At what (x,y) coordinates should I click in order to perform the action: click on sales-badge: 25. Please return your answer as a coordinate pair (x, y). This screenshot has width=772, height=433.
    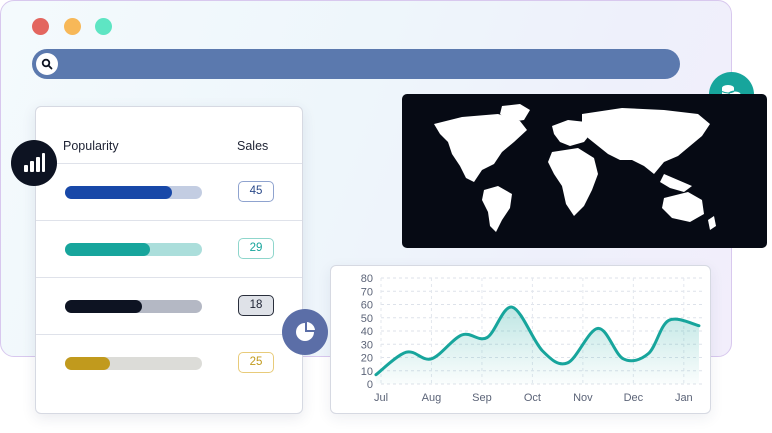
    Looking at the image, I should click on (256, 362).